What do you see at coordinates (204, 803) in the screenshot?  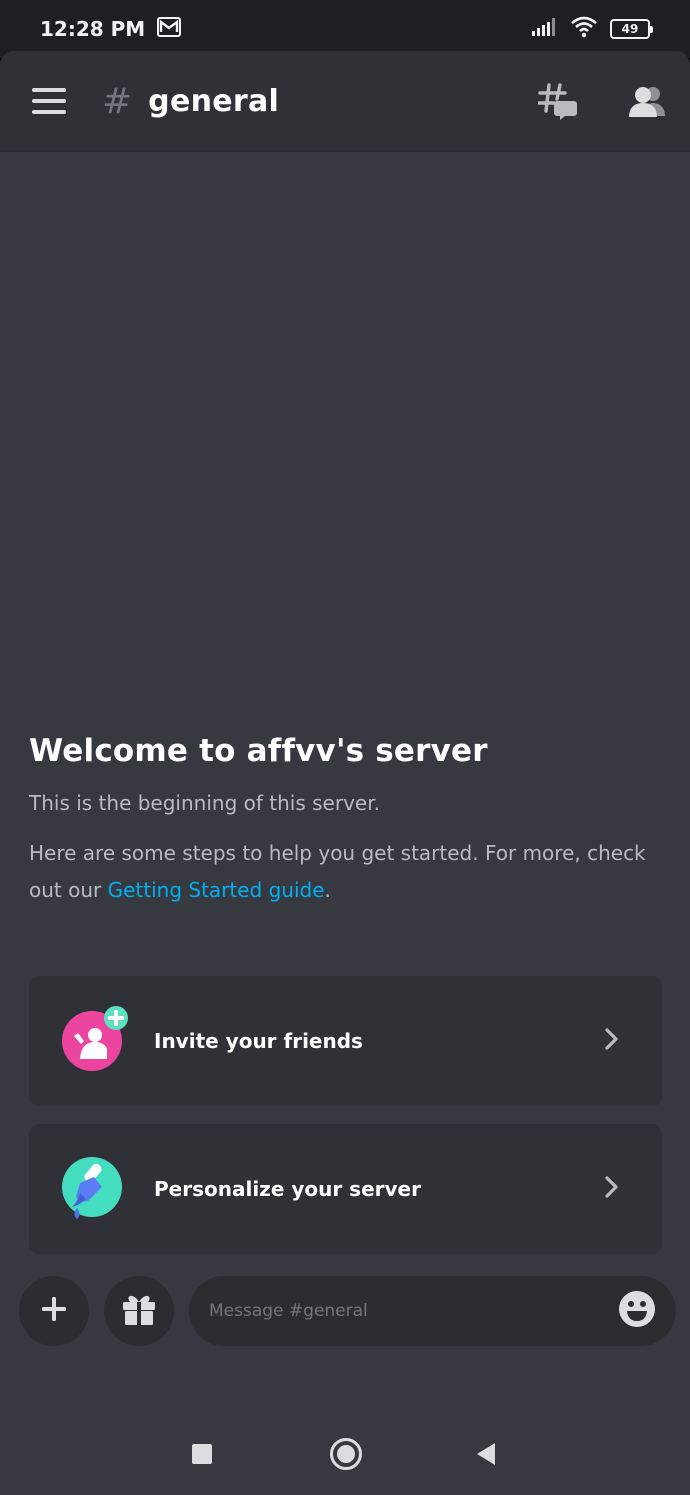 I see `welcome-subtitle: This is the beginning of this server.` at bounding box center [204, 803].